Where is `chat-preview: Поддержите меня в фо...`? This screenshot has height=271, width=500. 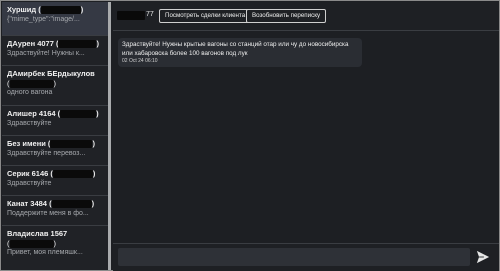 chat-preview: Поддержите меня в фо... is located at coordinates (48, 213).